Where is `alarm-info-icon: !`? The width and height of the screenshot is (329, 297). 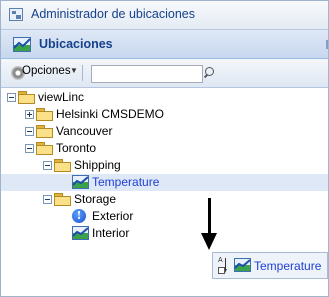
alarm-info-icon: ! is located at coordinates (79, 216).